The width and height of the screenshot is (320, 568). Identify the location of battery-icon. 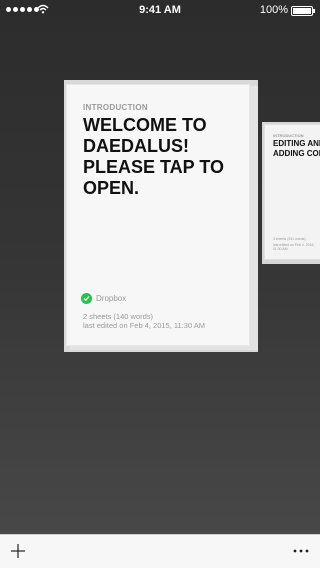
(303, 11).